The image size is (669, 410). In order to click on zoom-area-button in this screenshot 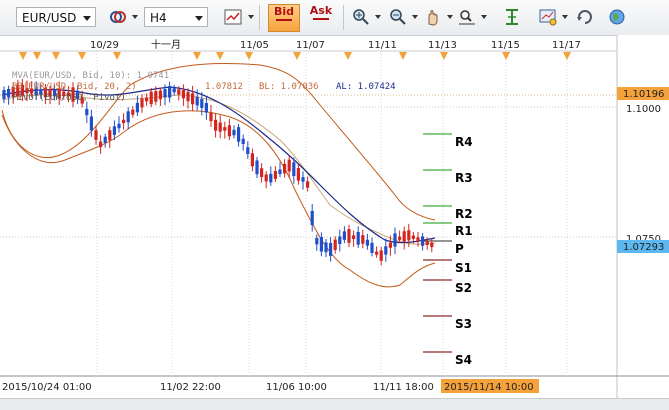, I will do `click(467, 17)`.